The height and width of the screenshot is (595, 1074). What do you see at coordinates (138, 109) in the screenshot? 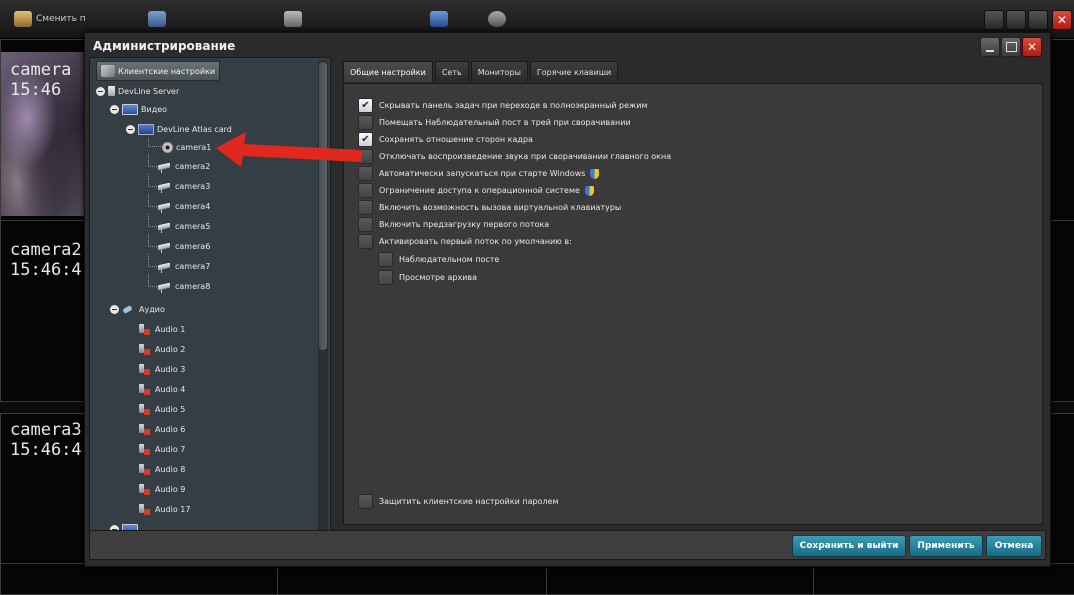
I see `tree-item-video: Видео` at bounding box center [138, 109].